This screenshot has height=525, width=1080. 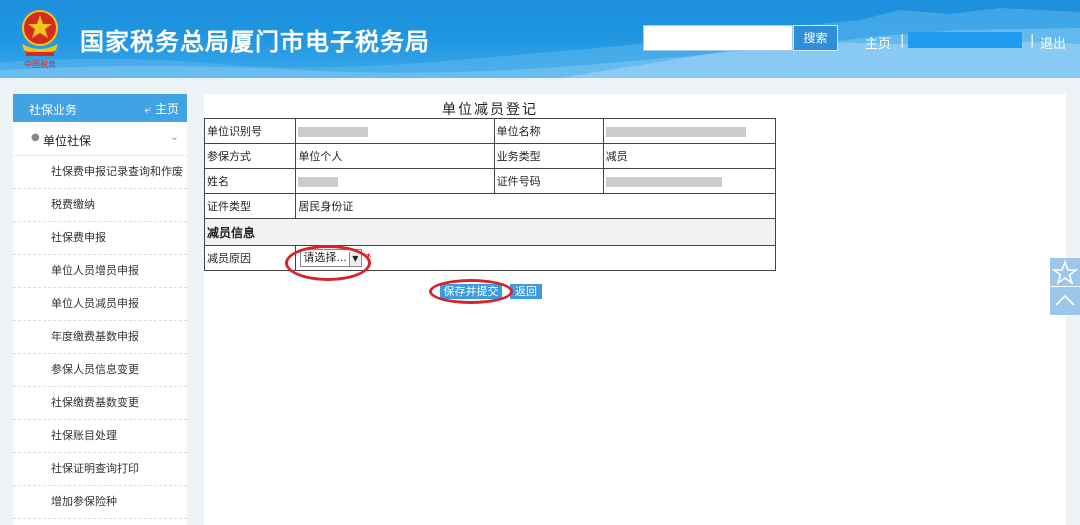 What do you see at coordinates (100, 304) in the screenshot?
I see `sidebar-item-staff-reduce: 单位人员减员申报` at bounding box center [100, 304].